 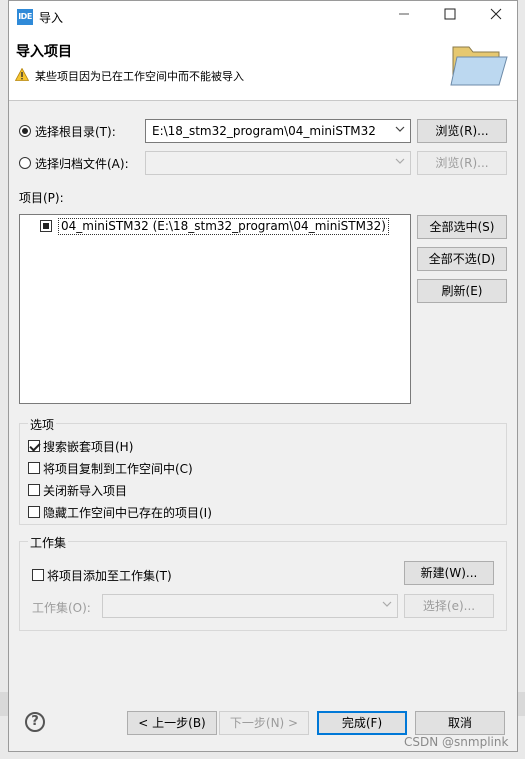 I want to click on projects-label: 项目(P):, so click(x=41, y=198).